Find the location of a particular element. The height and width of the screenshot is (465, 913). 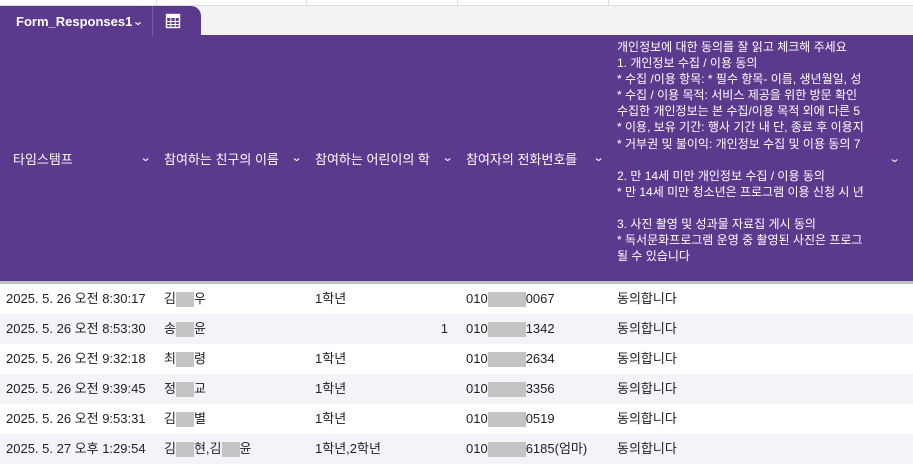

phone-cell: 010 0519 is located at coordinates (538, 419).